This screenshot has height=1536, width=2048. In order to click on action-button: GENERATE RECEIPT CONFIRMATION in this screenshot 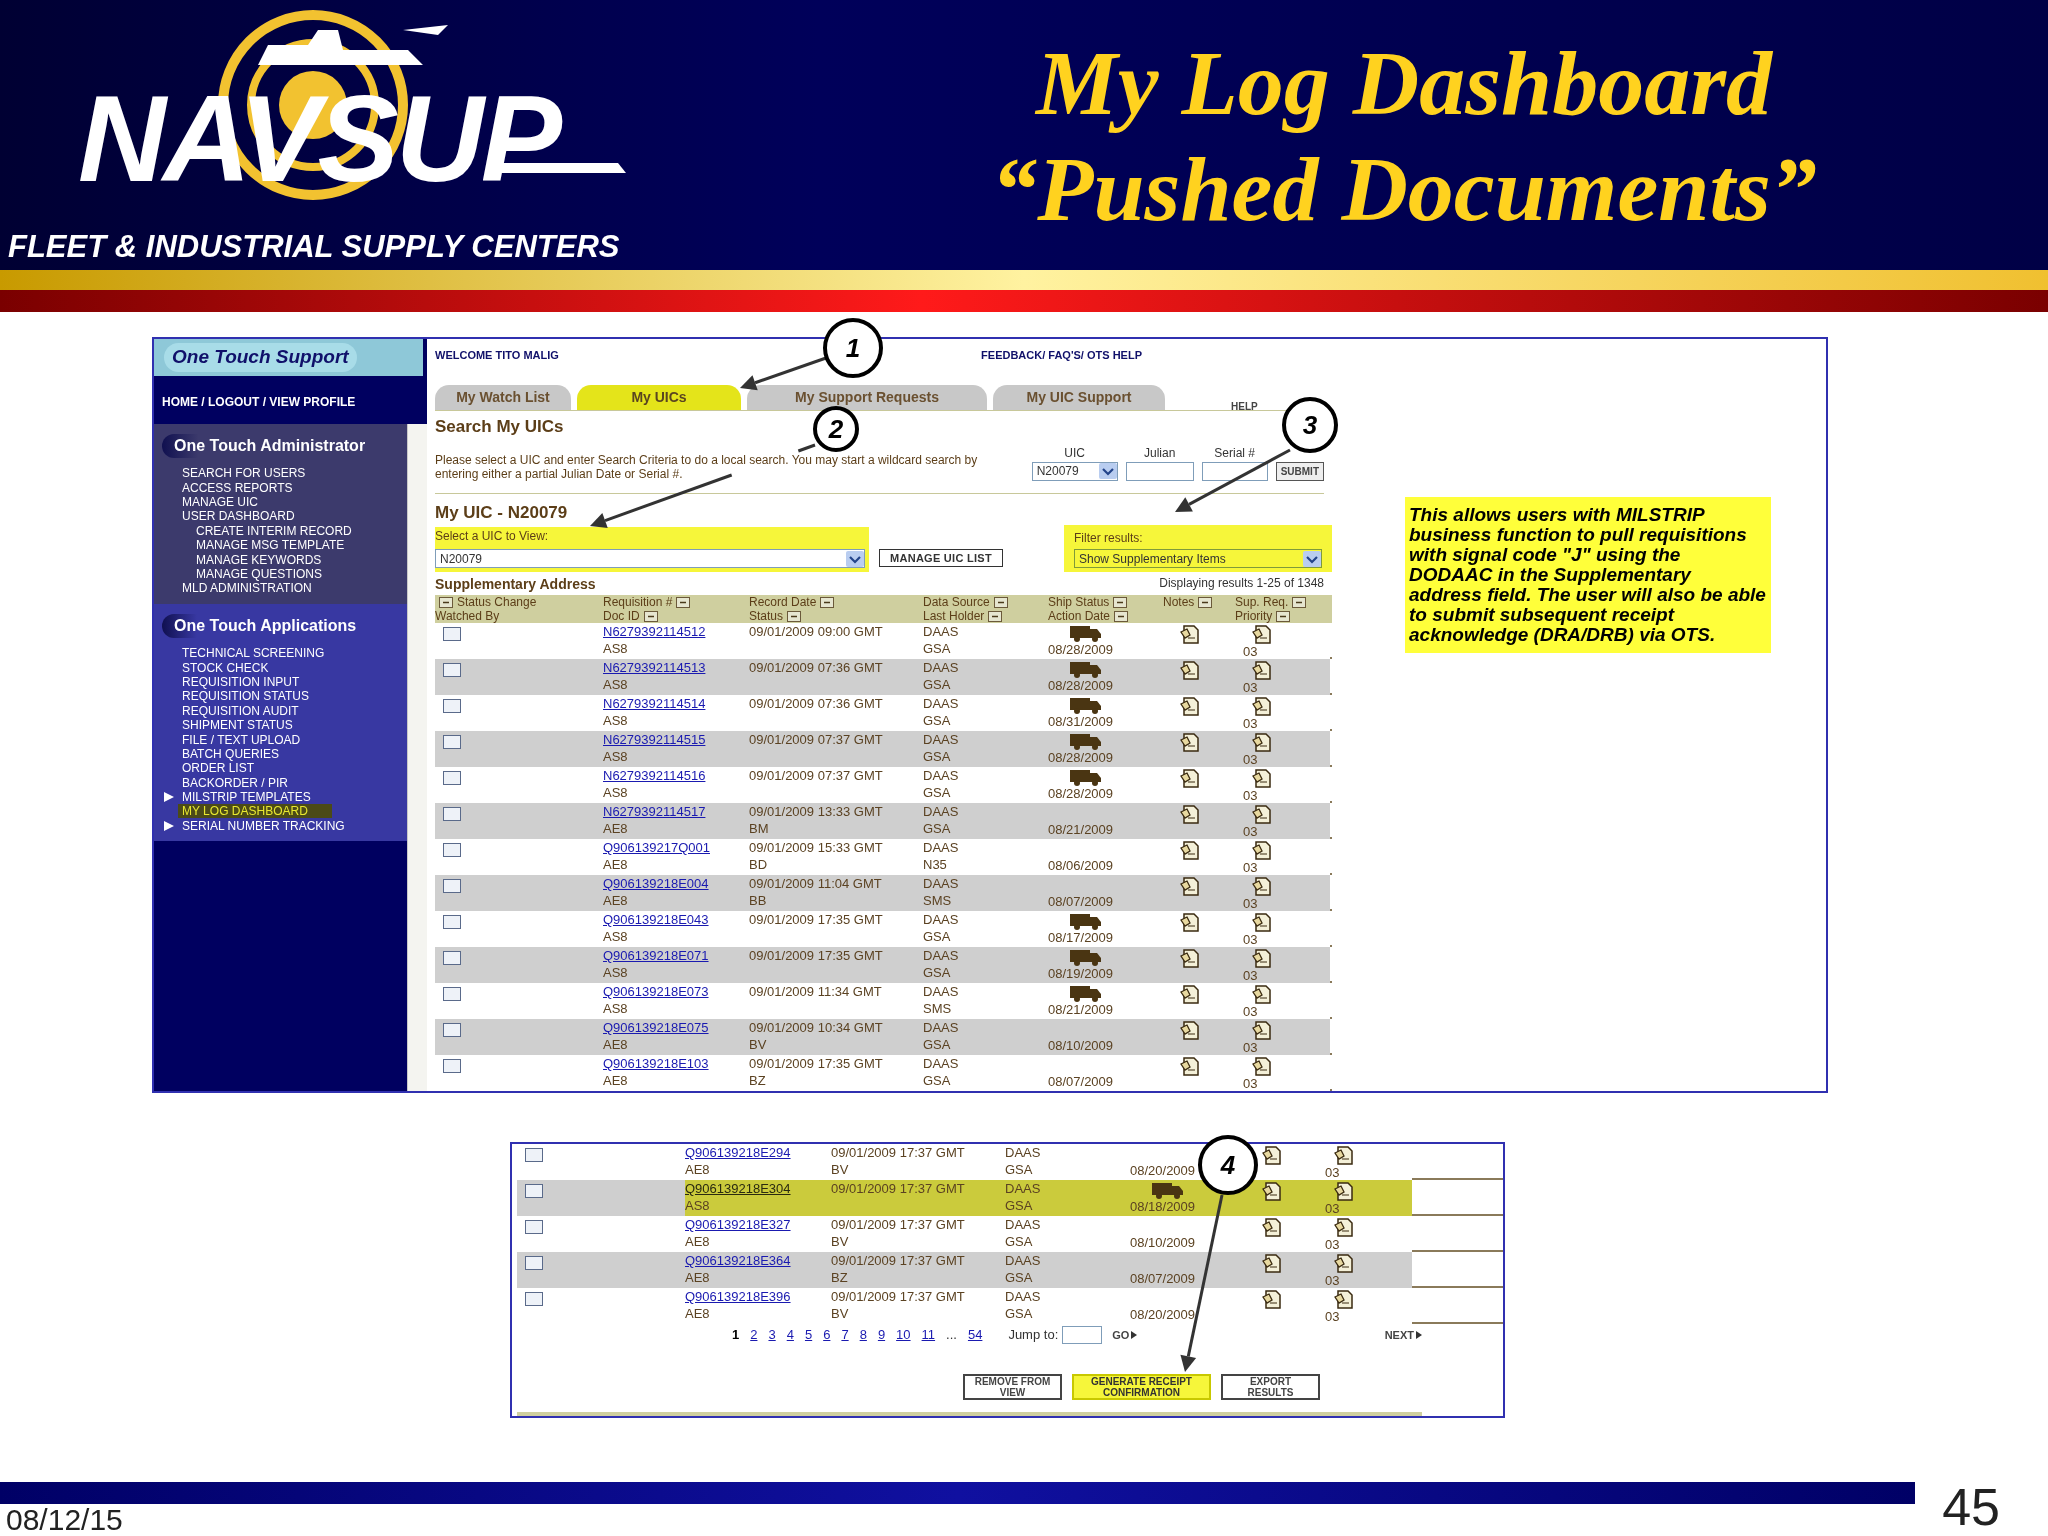, I will do `click(1141, 1386)`.